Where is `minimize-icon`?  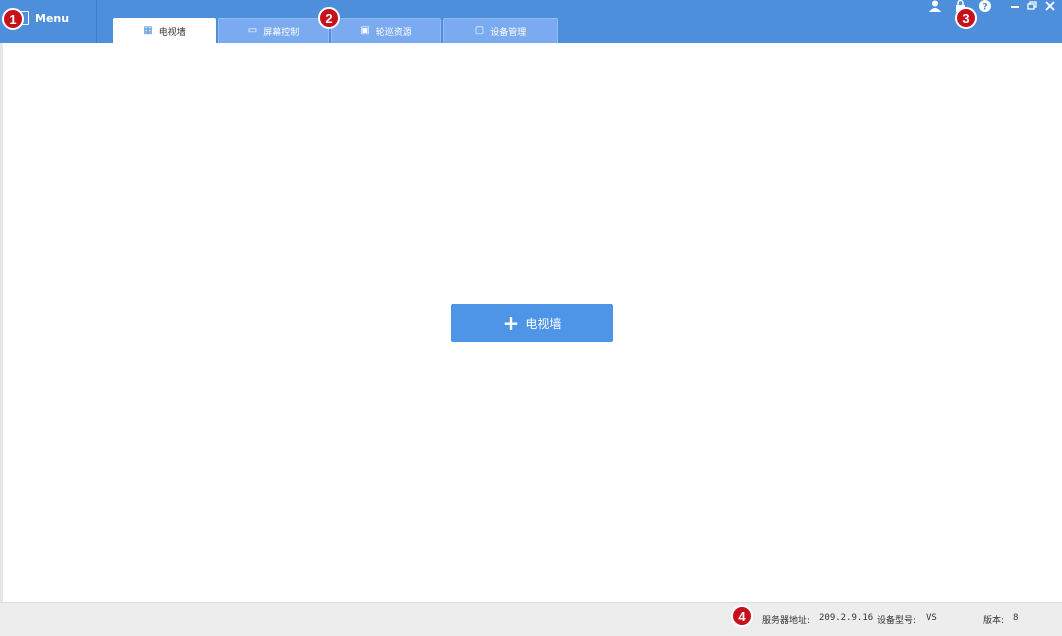 minimize-icon is located at coordinates (1015, 7).